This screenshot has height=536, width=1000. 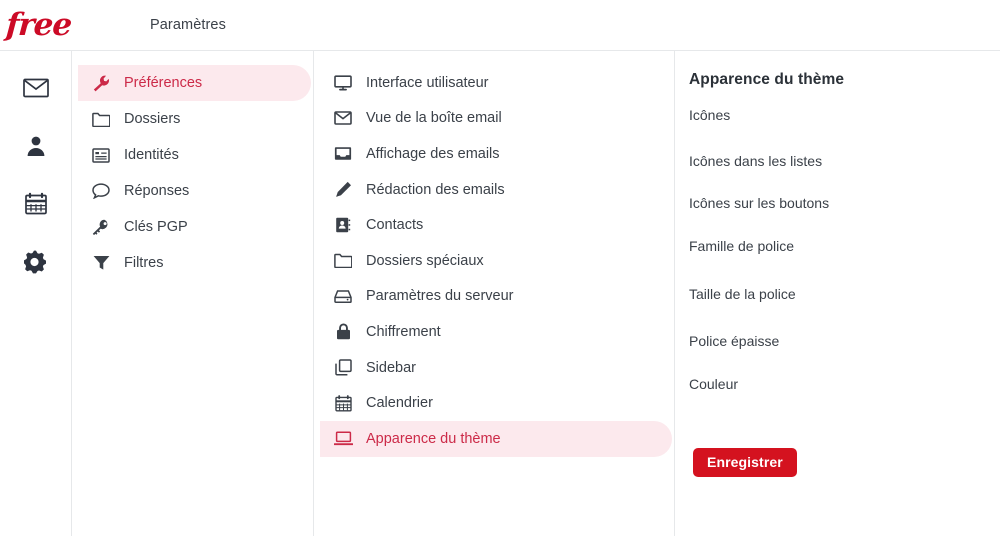 What do you see at coordinates (194, 227) in the screenshot?
I see `settings-nav-item-cles-pgp: Clés PGP` at bounding box center [194, 227].